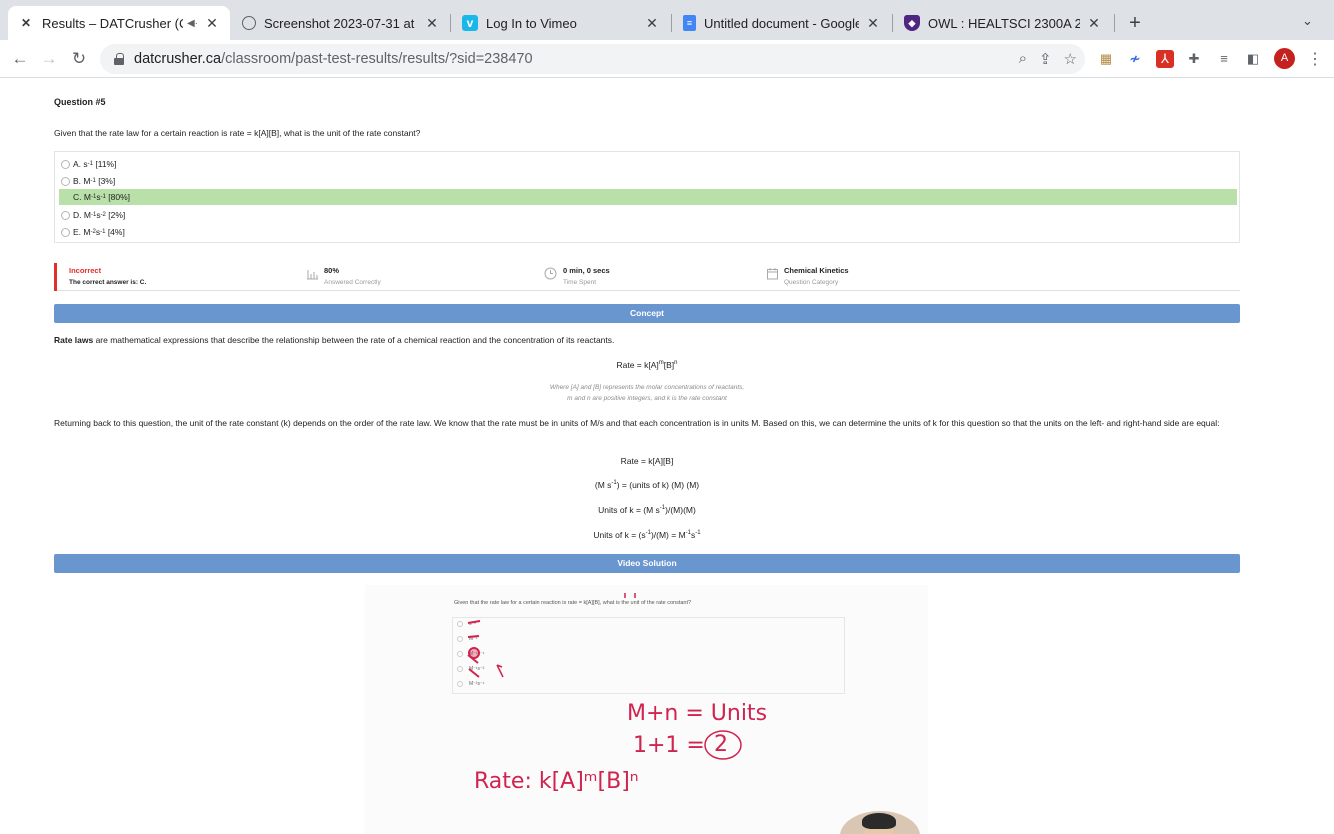 The image size is (1334, 834). I want to click on bookmark-star-icon: ☆, so click(1070, 59).